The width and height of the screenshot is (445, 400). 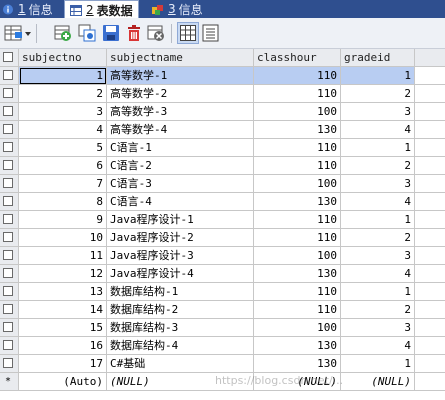 I want to click on table-row: 3 高等数学-3 100 3, so click(x=222, y=112).